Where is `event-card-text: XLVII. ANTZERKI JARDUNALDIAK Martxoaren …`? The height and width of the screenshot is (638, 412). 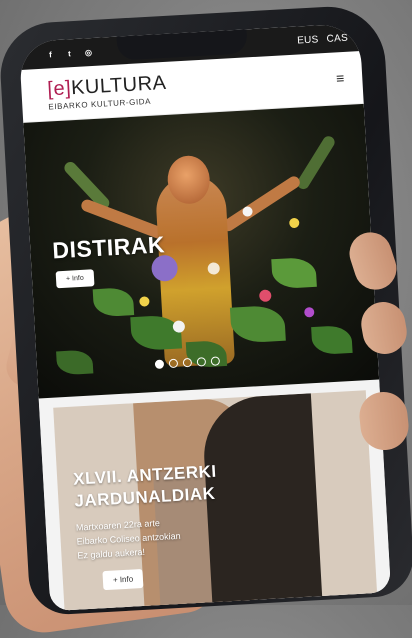 event-card-text: XLVII. ANTZERKI JARDUNALDIAK Martxoaren … is located at coordinates (147, 511).